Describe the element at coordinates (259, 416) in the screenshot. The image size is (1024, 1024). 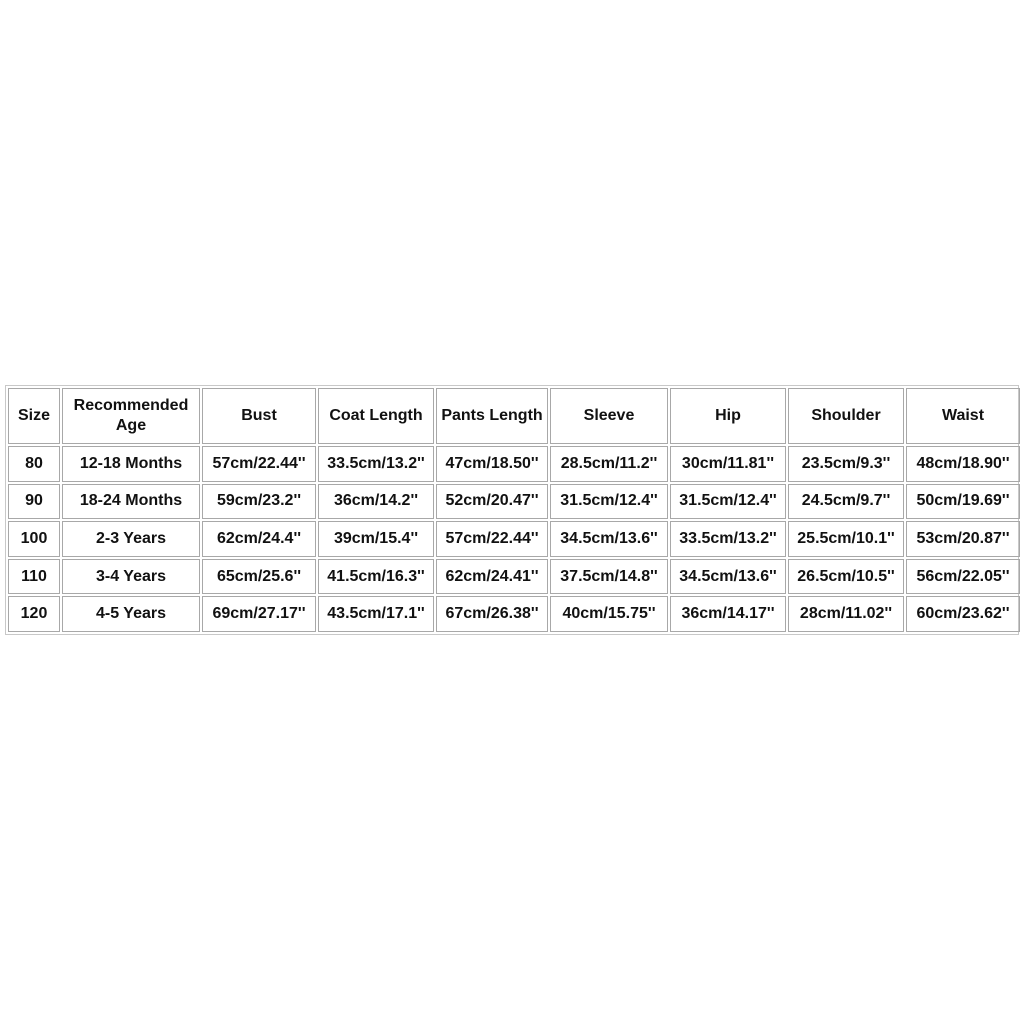
I see `header-bust: Bust` at that location.